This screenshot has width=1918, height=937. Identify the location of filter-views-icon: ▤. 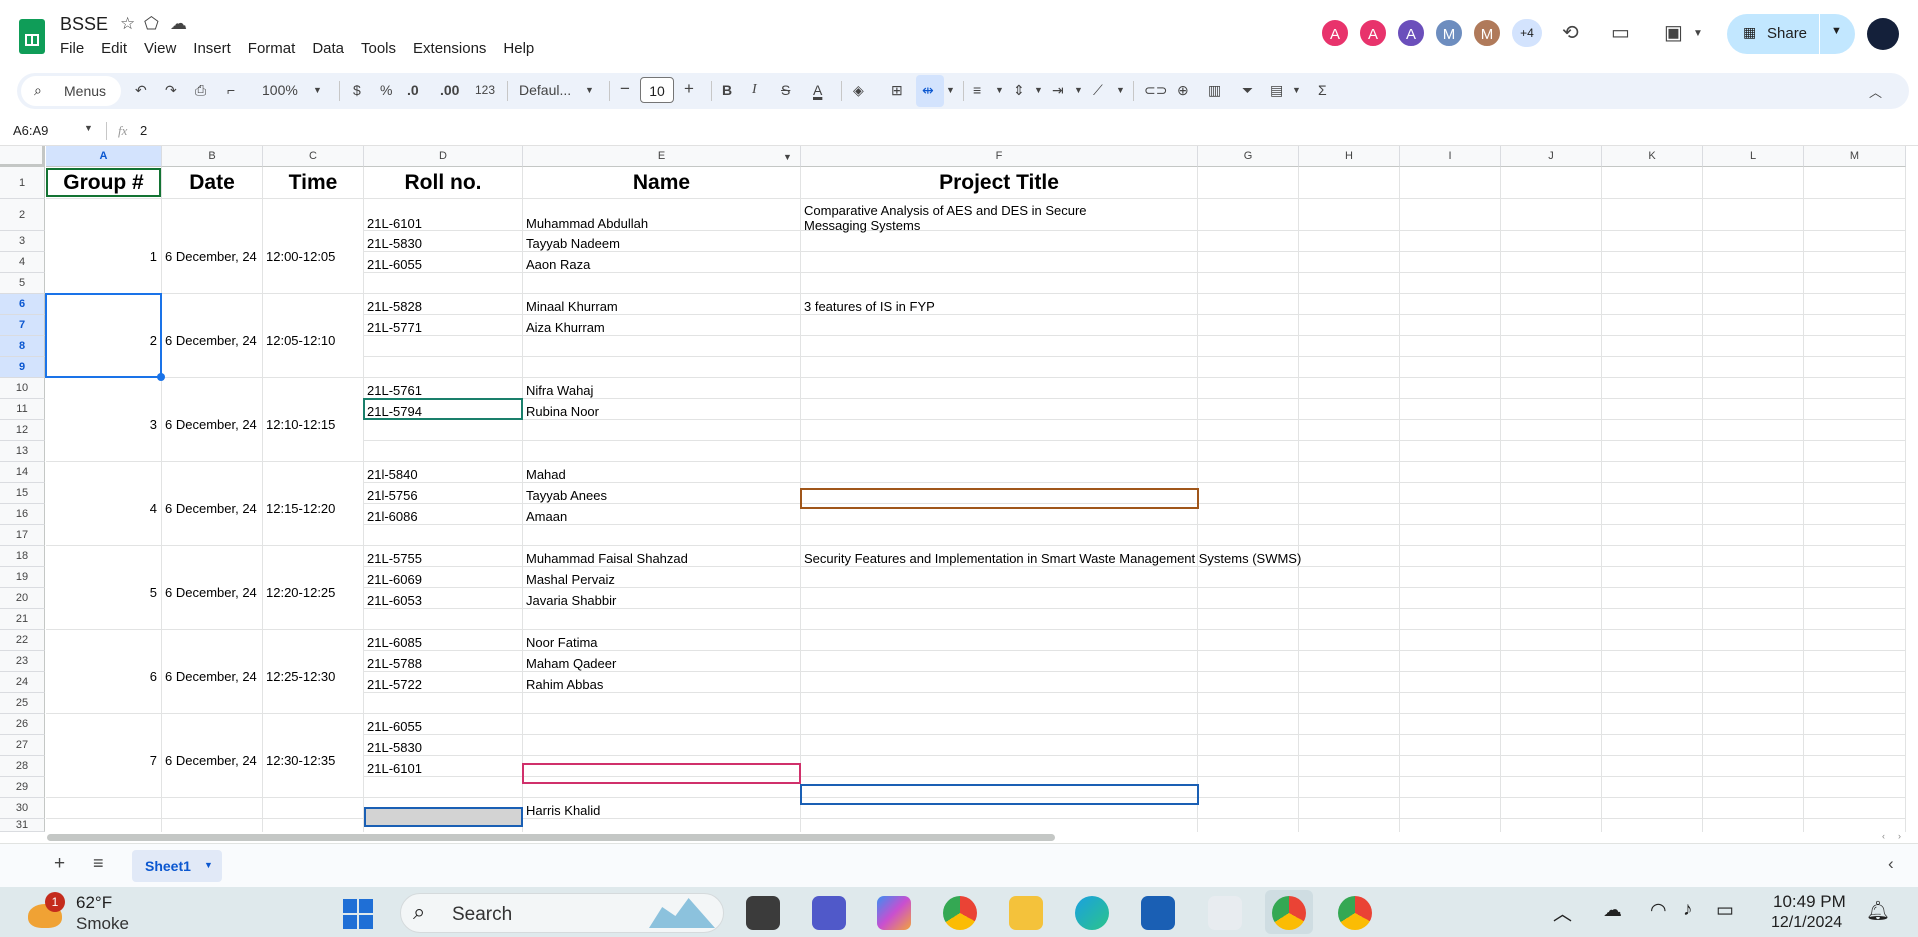
(1276, 90).